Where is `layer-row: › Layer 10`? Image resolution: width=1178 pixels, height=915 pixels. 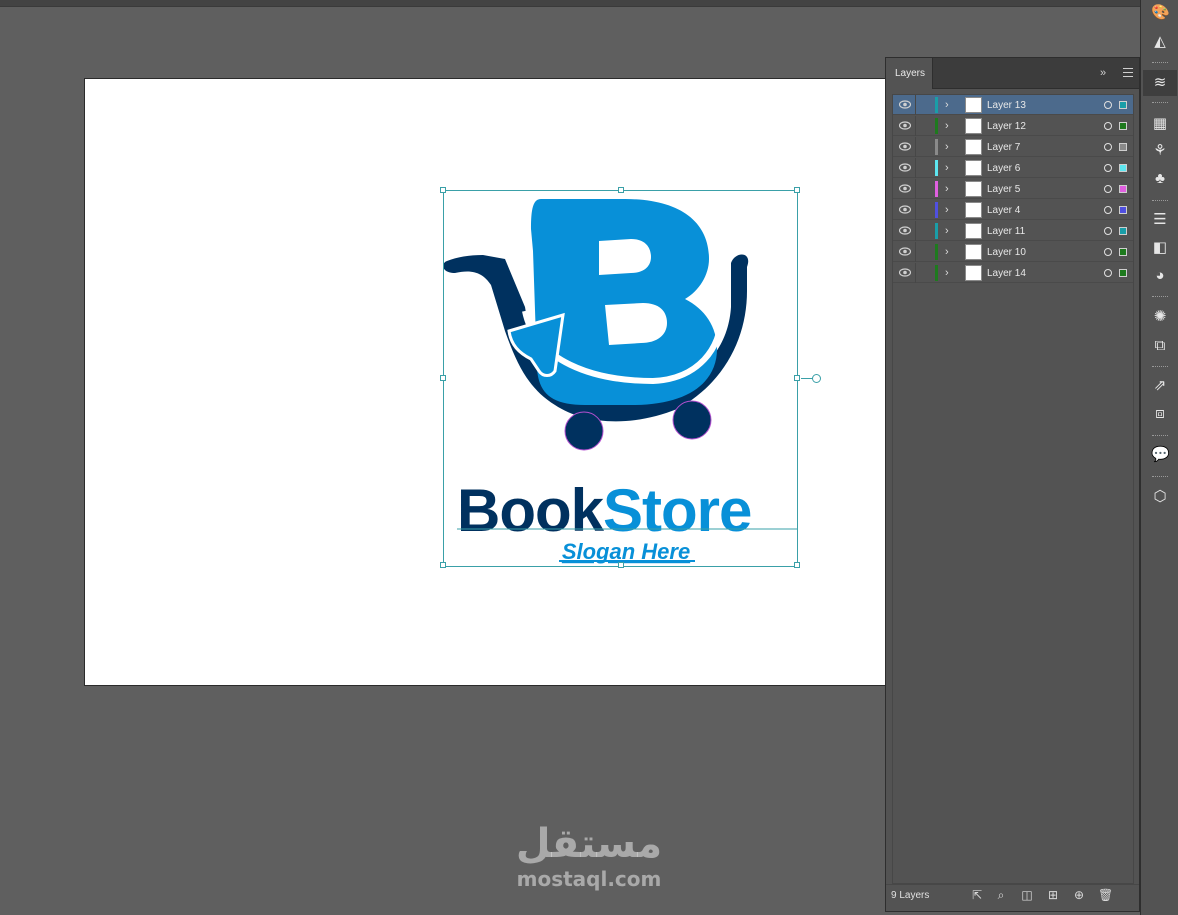 layer-row: › Layer 10 is located at coordinates (1013, 252).